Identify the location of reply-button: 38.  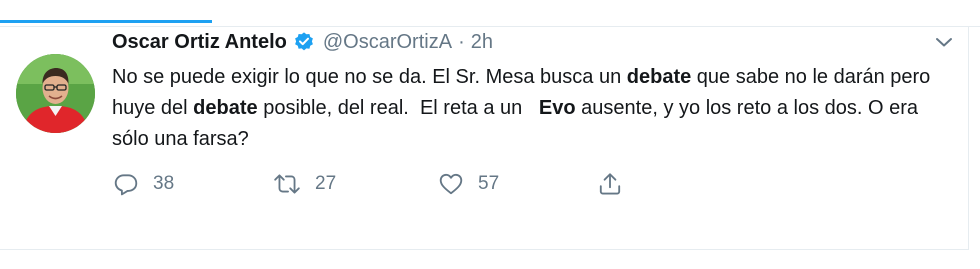
(143, 184).